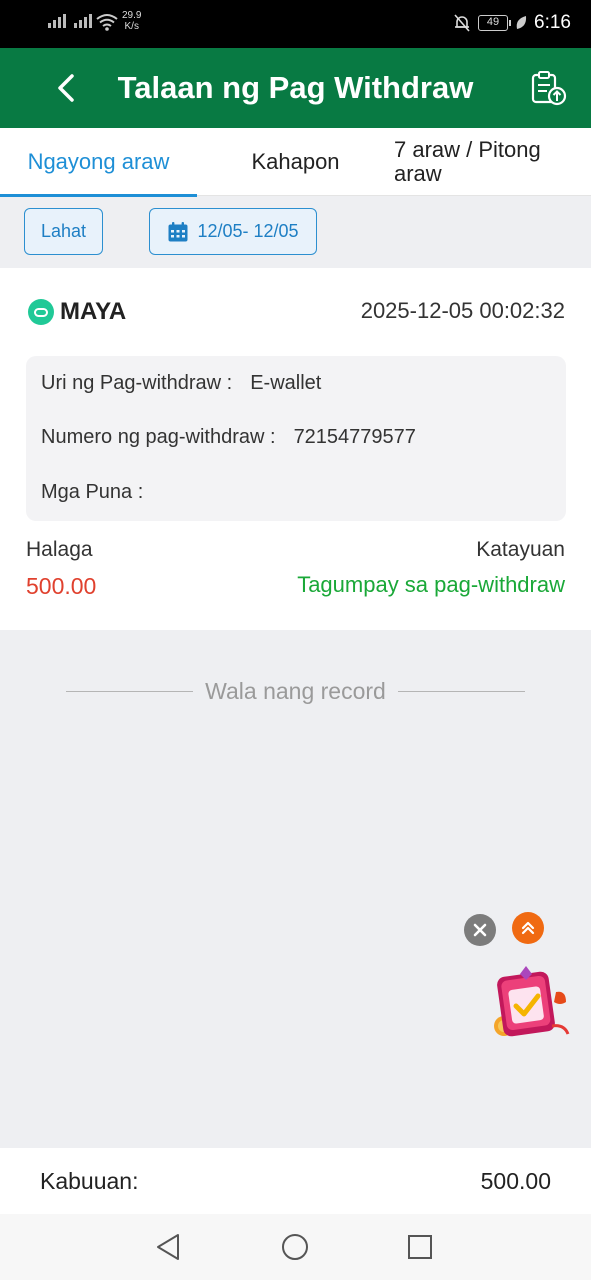  What do you see at coordinates (89, 1181) in the screenshot?
I see `total-label: Kabuuan:` at bounding box center [89, 1181].